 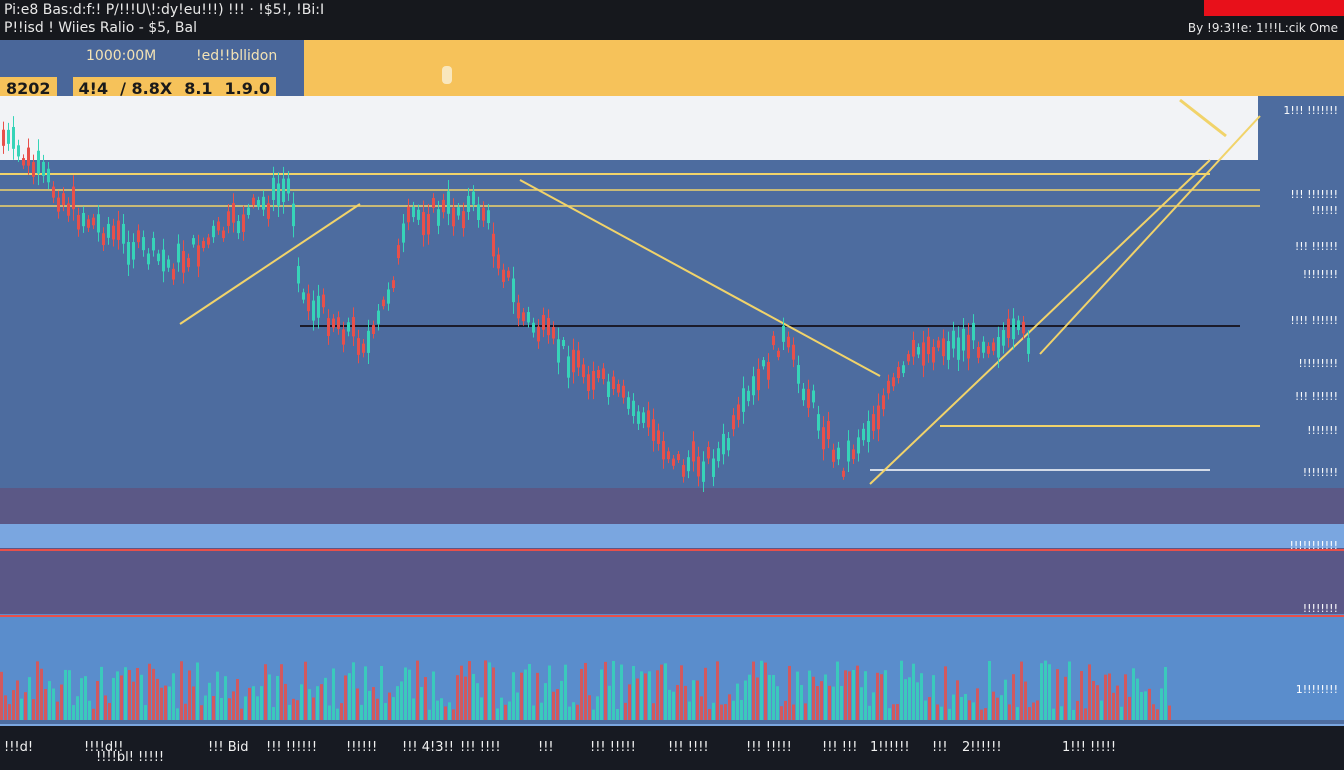 I want to click on ticker-handle-icon, so click(x=447, y=75).